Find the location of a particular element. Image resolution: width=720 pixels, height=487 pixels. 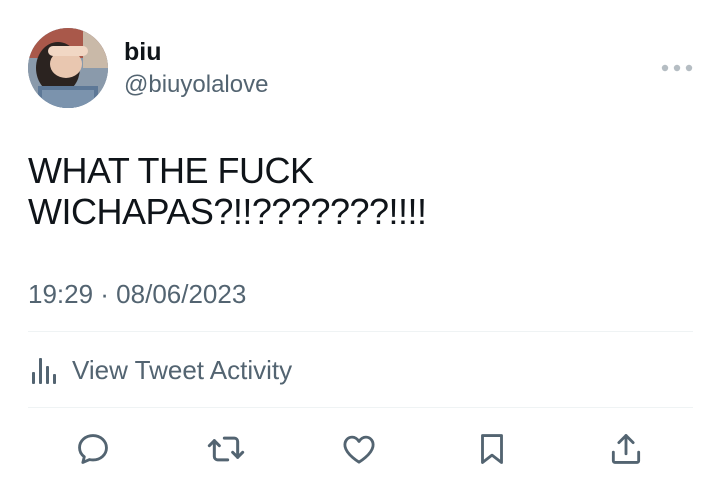

display-name: biu is located at coordinates (143, 52).